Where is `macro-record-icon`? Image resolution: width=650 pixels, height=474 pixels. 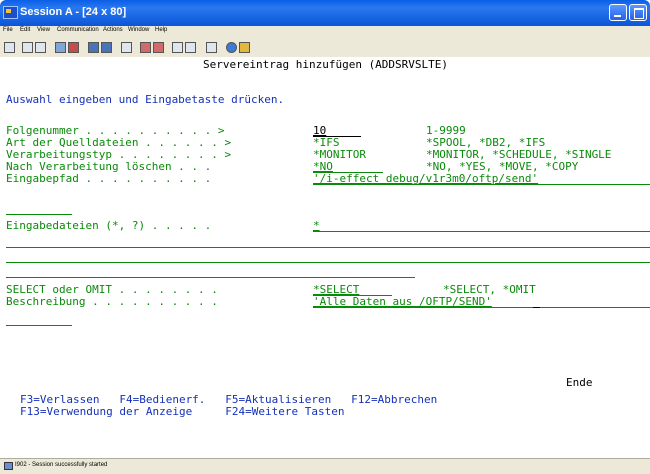 macro-record-icon is located at coordinates (126, 47).